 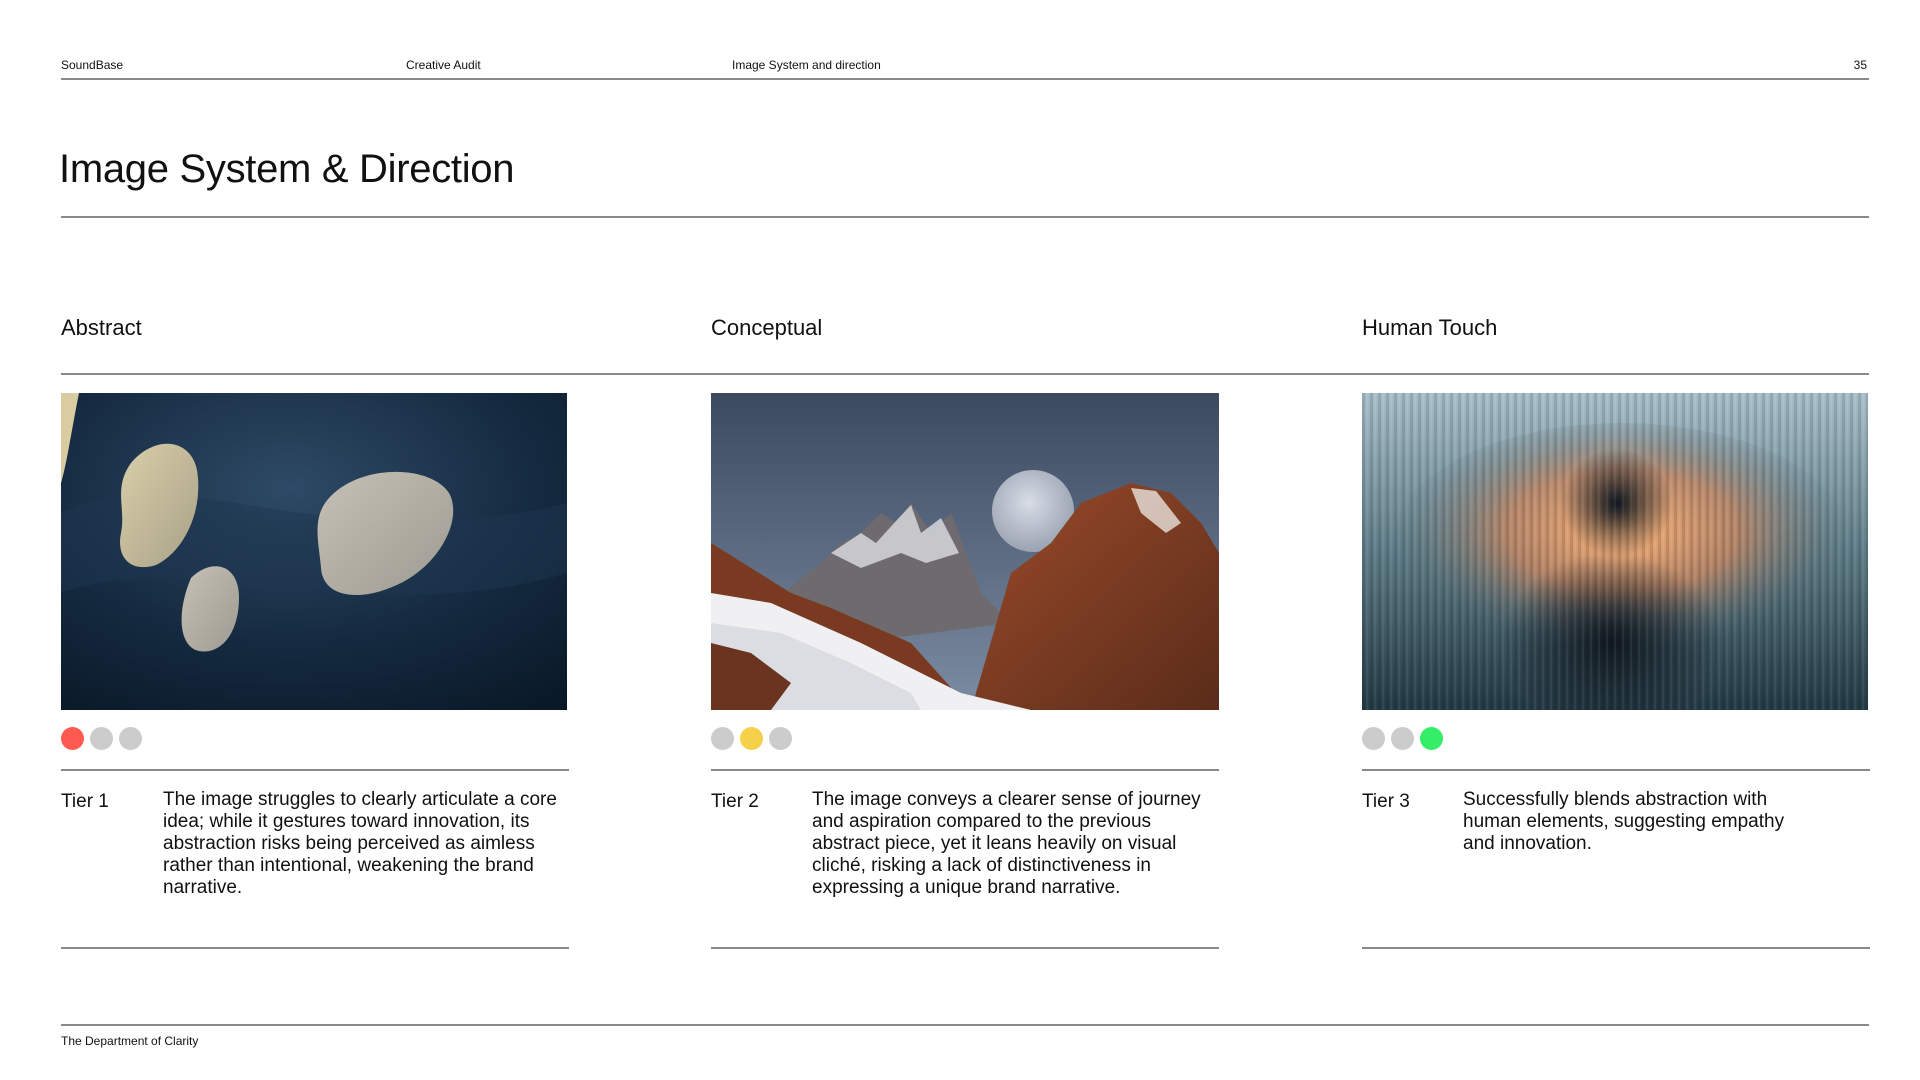 I want to click on abstract-image, so click(x=314, y=551).